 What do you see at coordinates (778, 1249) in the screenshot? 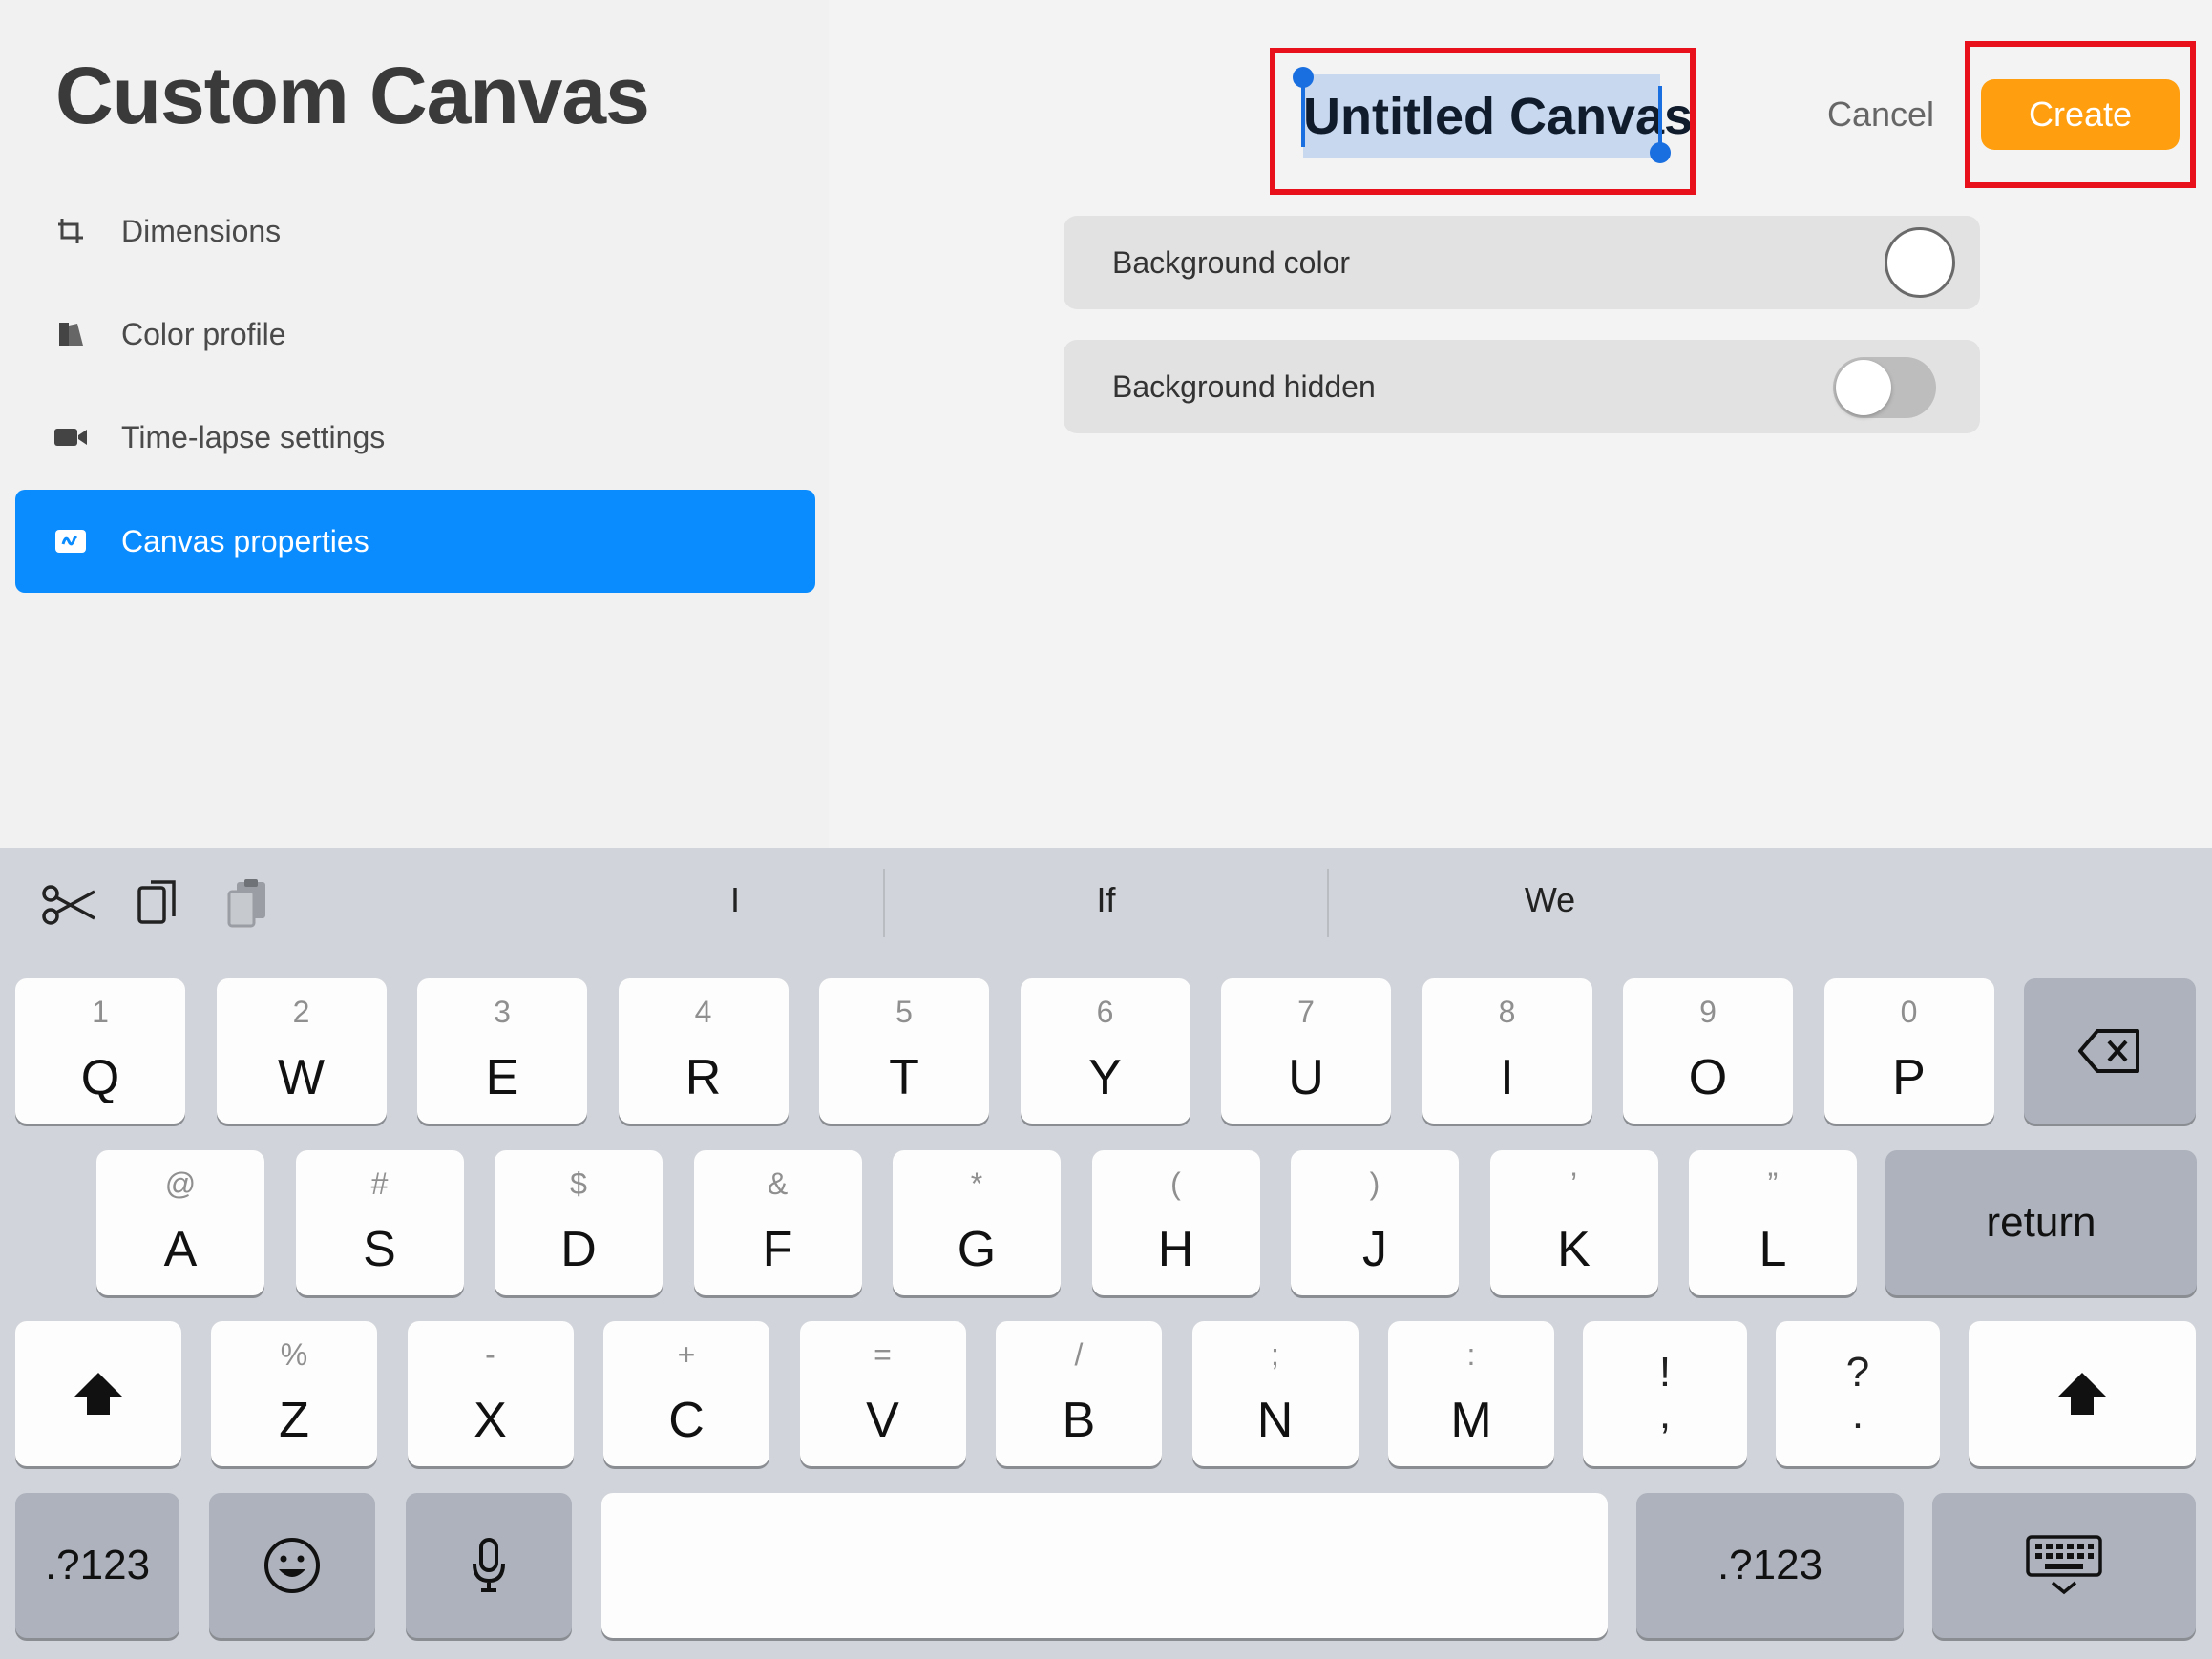
I see `key-main-char: F` at bounding box center [778, 1249].